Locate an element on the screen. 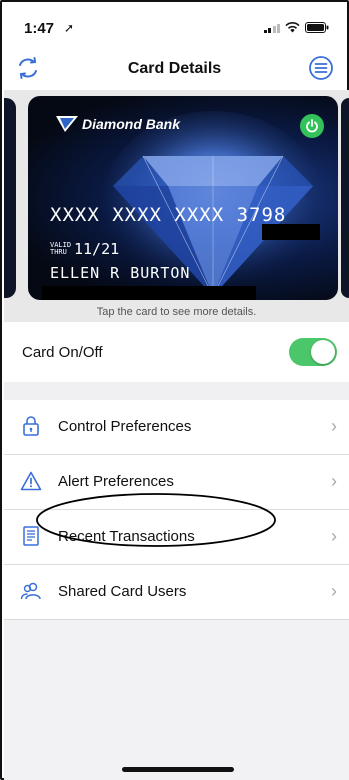 This screenshot has width=349, height=780. bank-logo: Diamond Bank is located at coordinates (118, 124).